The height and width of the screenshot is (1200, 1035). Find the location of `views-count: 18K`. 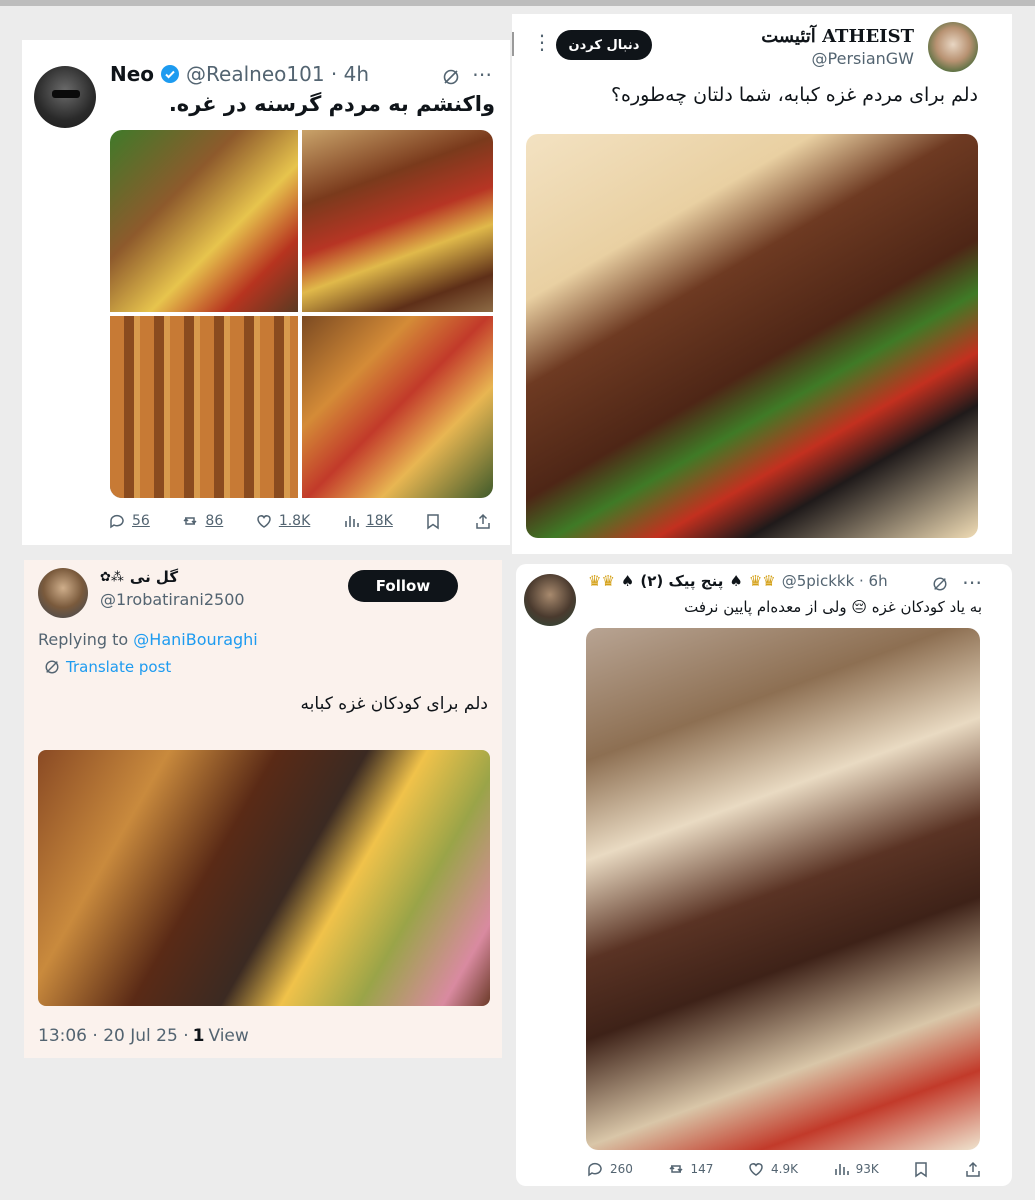

views-count: 18K is located at coordinates (379, 521).